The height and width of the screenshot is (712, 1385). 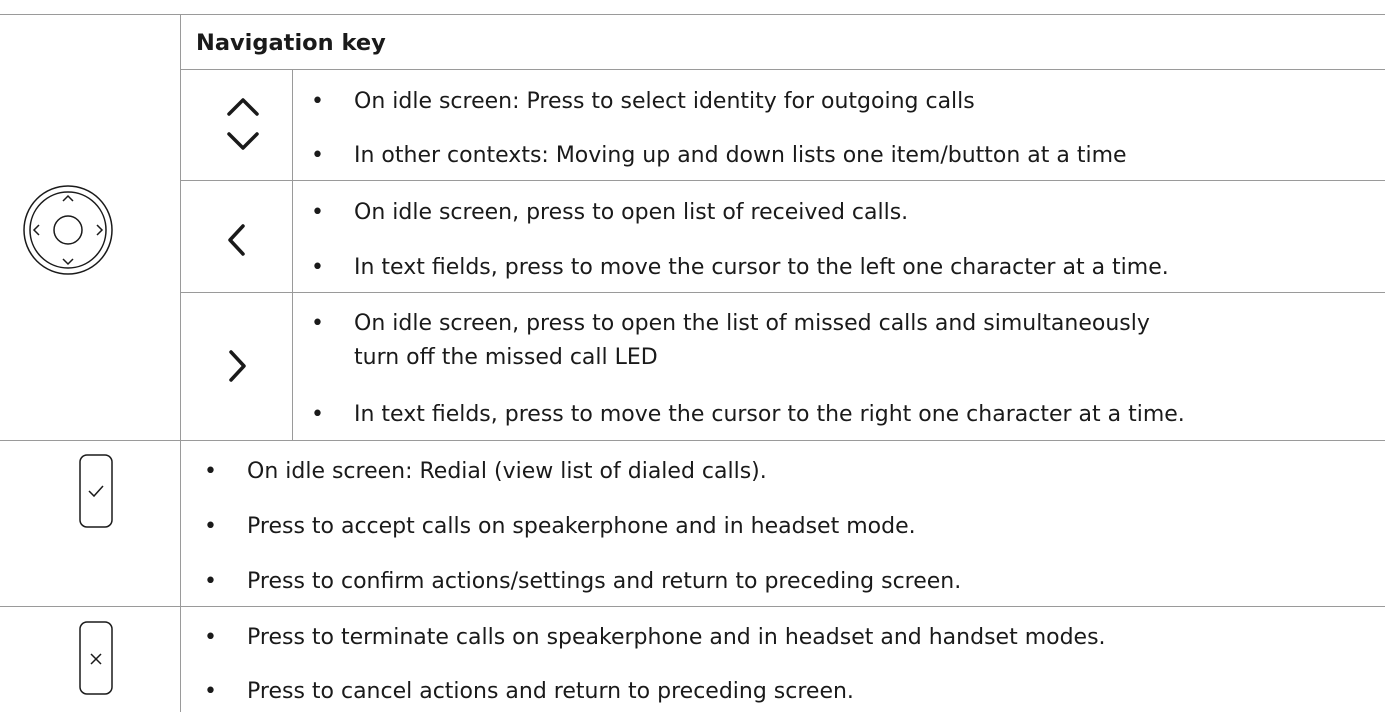 What do you see at coordinates (68, 230) in the screenshot?
I see `navigation-key-icon` at bounding box center [68, 230].